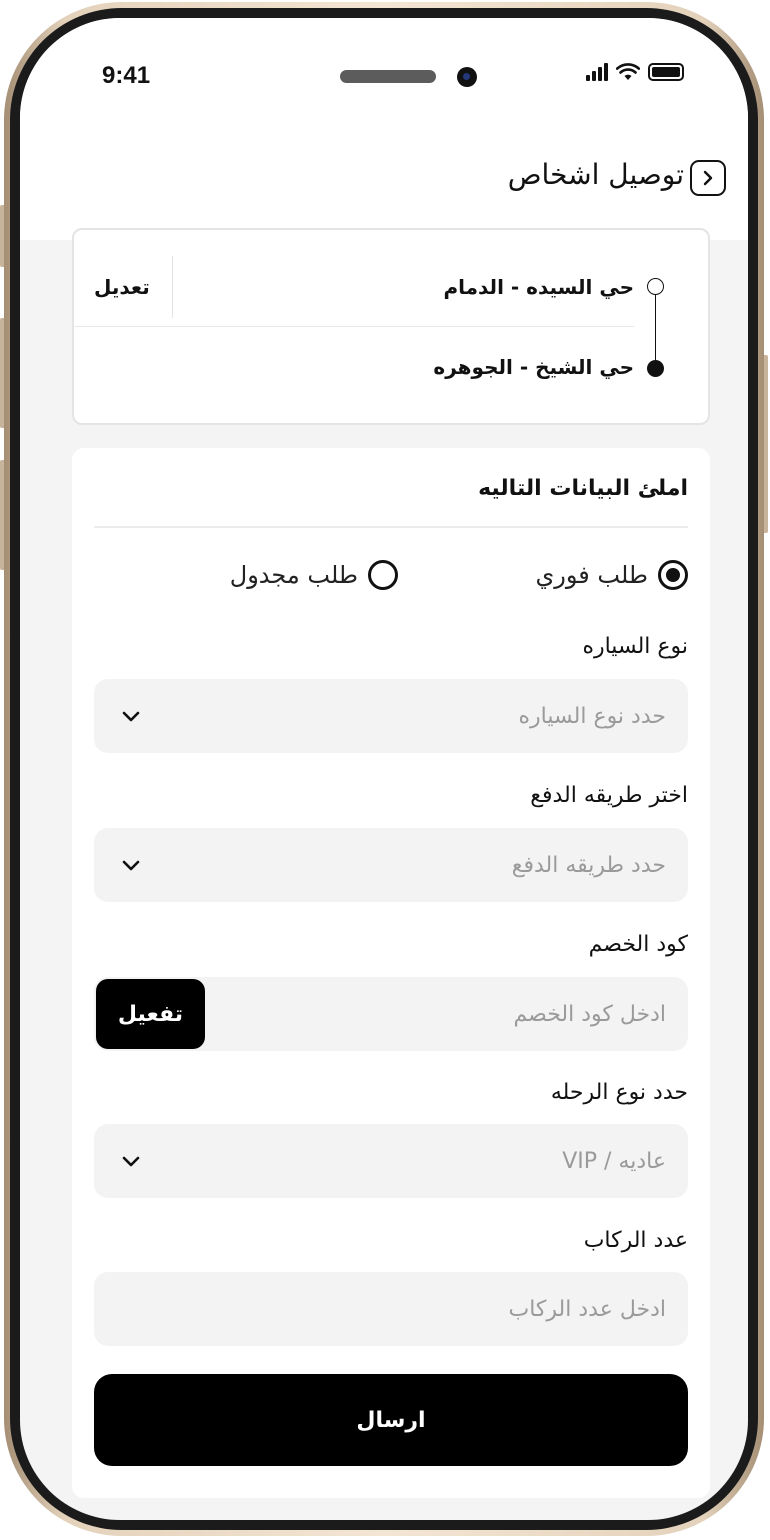  Describe the element at coordinates (592, 716) in the screenshot. I see `car-type-placeholder: حدد نوع السياره` at that location.